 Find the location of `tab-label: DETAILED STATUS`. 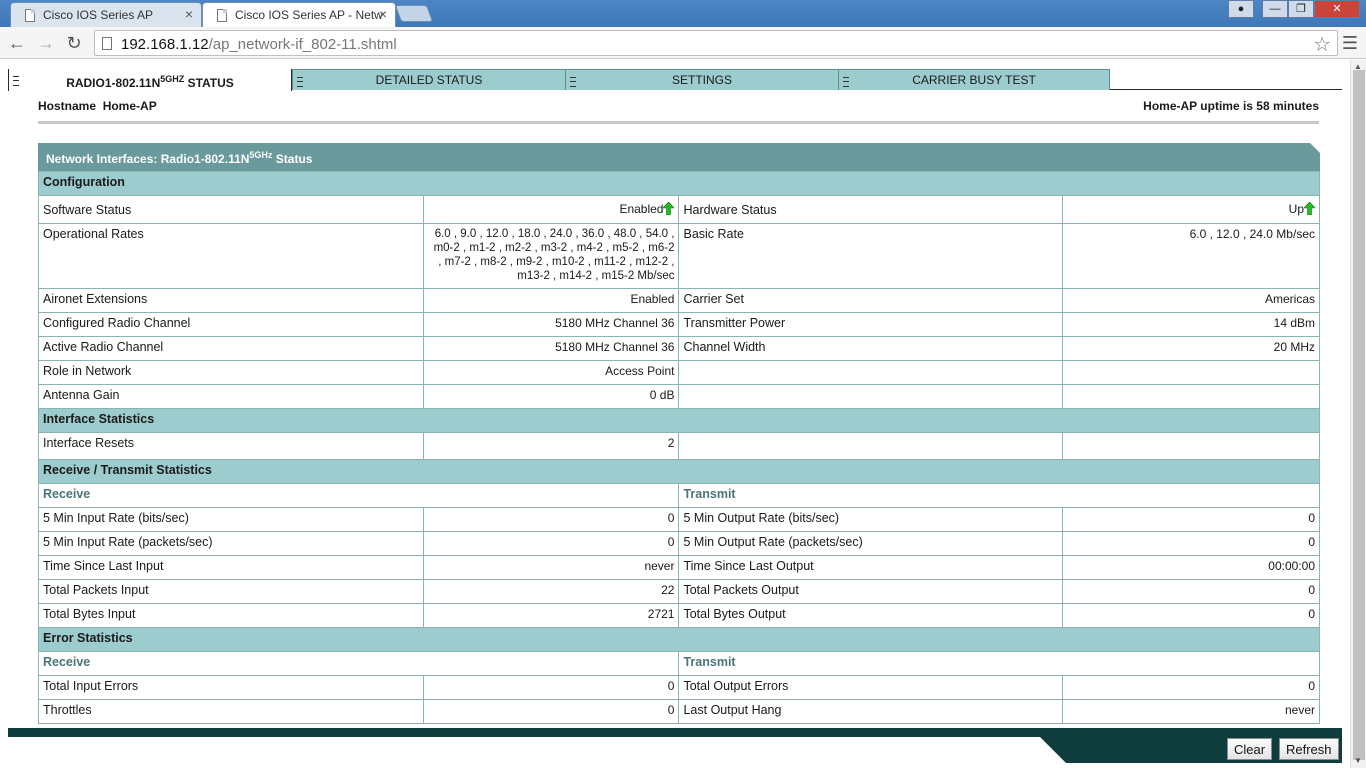

tab-label: DETAILED STATUS is located at coordinates (429, 80).